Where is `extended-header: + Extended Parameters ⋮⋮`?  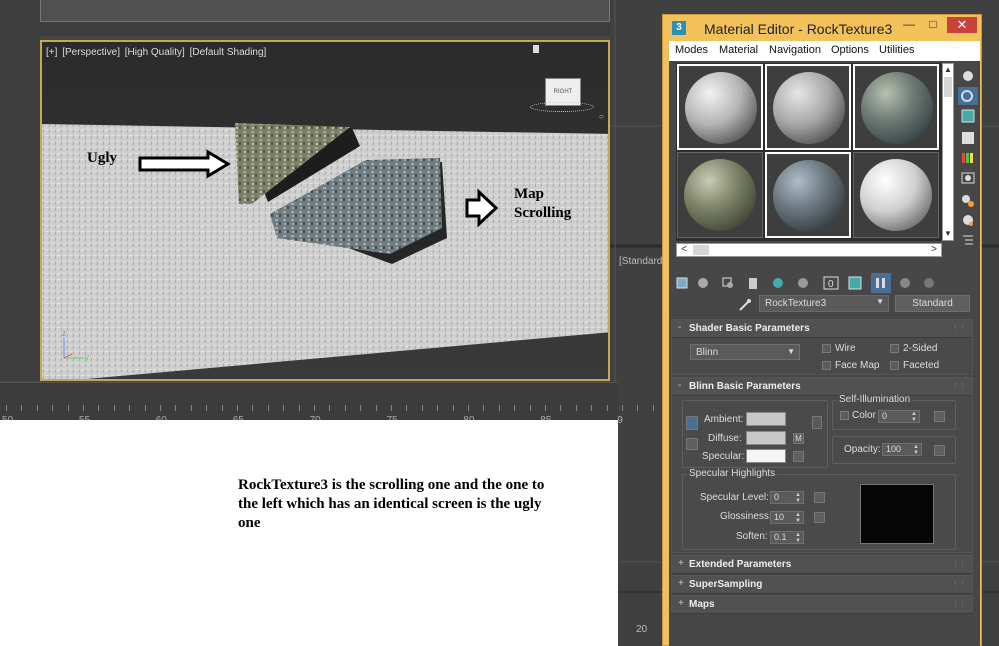 extended-header: + Extended Parameters ⋮⋮ is located at coordinates (822, 565).